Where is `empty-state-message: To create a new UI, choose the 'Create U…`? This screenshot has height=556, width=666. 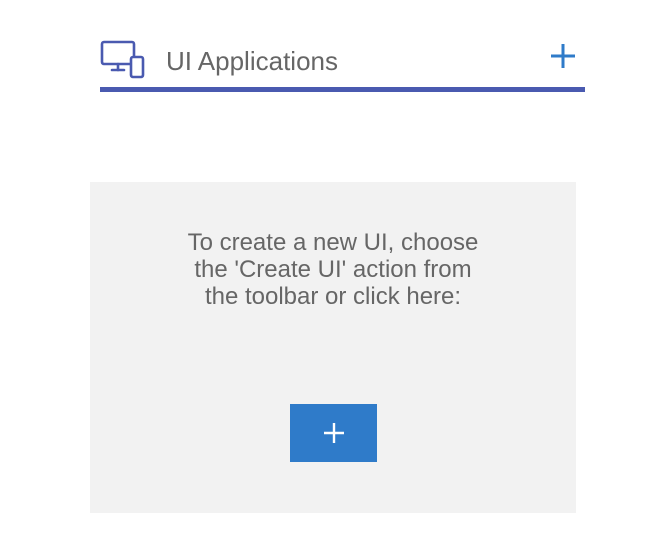
empty-state-message: To create a new UI, choose the 'Create U… is located at coordinates (333, 269).